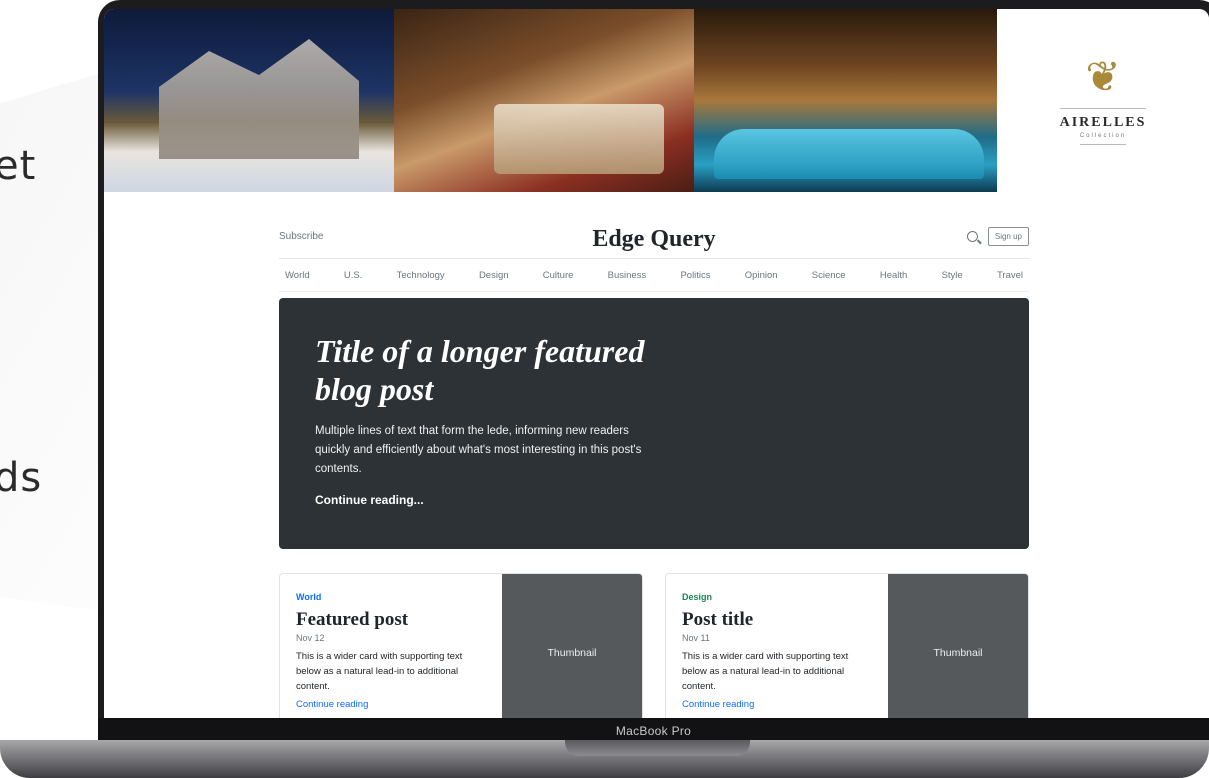 This screenshot has height=778, width=1209. What do you see at coordinates (653, 731) in the screenshot?
I see `device-label: MacBook Pro` at bounding box center [653, 731].